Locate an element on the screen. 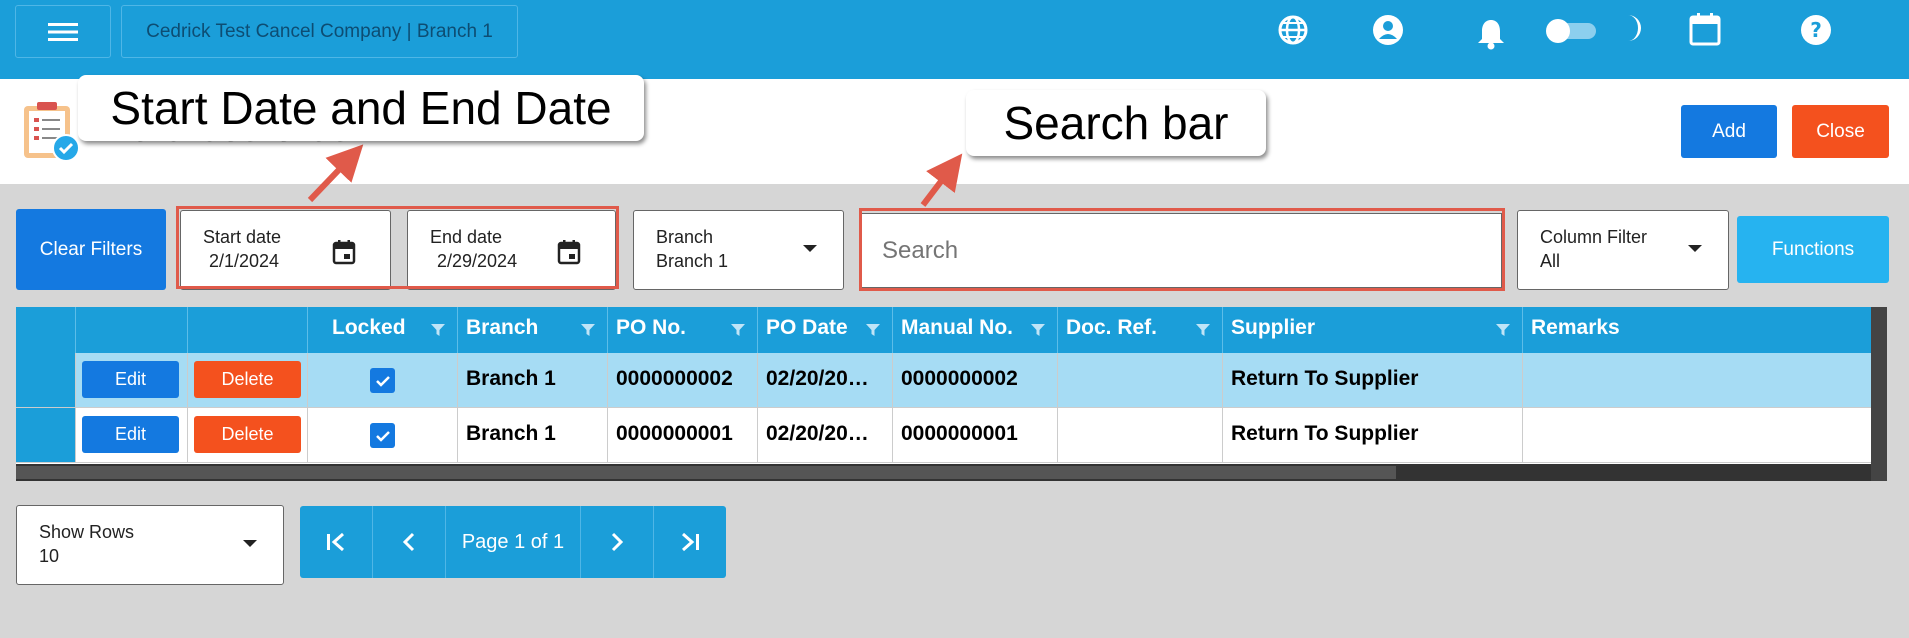  search-highlight-box is located at coordinates (1182, 249).